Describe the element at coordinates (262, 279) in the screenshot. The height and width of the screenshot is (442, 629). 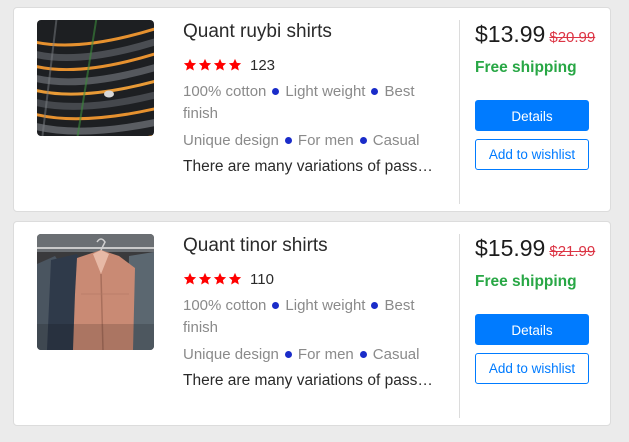
I see `rating-count: 110` at that location.